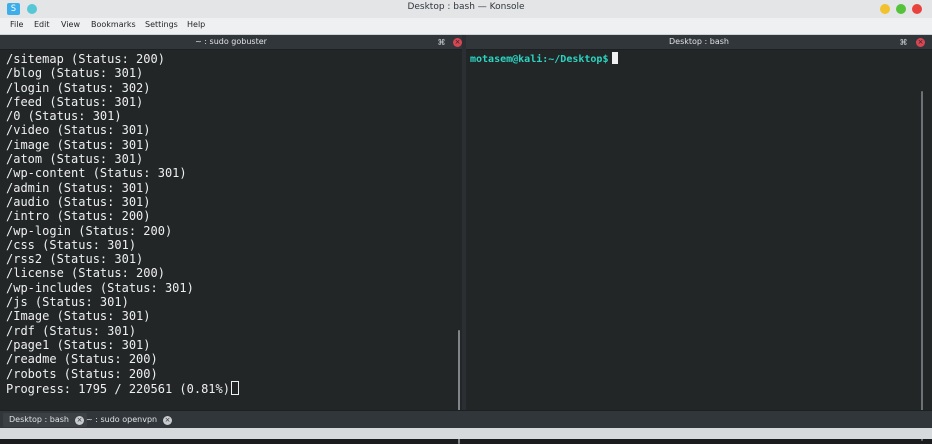 The height and width of the screenshot is (444, 932). What do you see at coordinates (75, 259) in the screenshot?
I see `output-line: /rss2 (Status: 301)` at bounding box center [75, 259].